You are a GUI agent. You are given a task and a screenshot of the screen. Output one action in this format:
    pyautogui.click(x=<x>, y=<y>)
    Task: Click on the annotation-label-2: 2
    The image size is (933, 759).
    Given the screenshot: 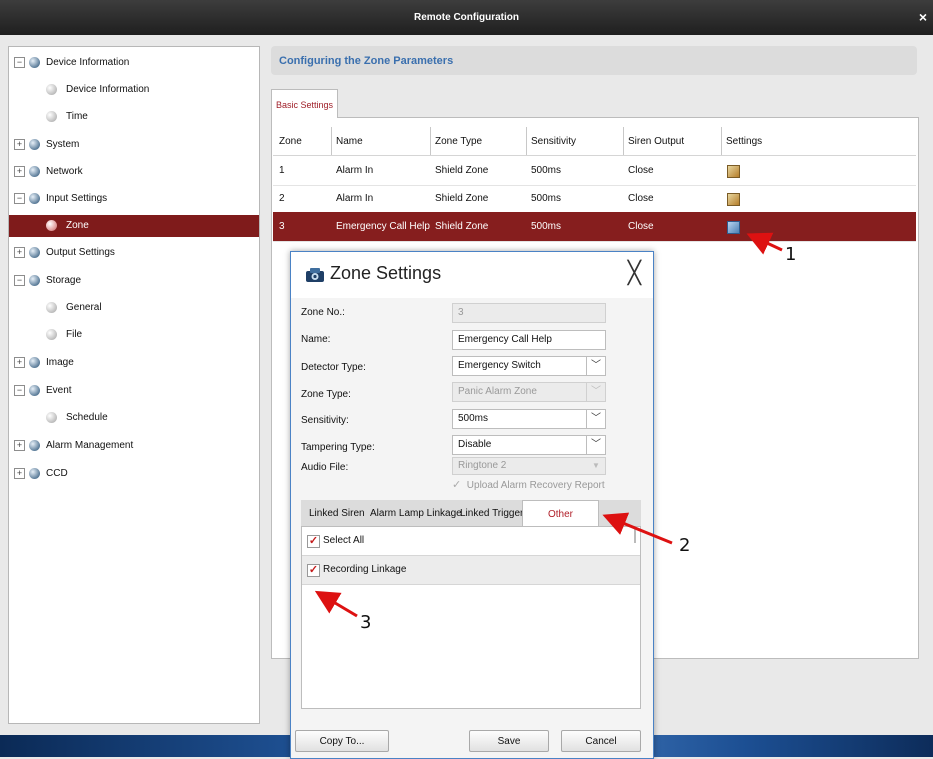 What is the action you would take?
    pyautogui.click(x=685, y=545)
    